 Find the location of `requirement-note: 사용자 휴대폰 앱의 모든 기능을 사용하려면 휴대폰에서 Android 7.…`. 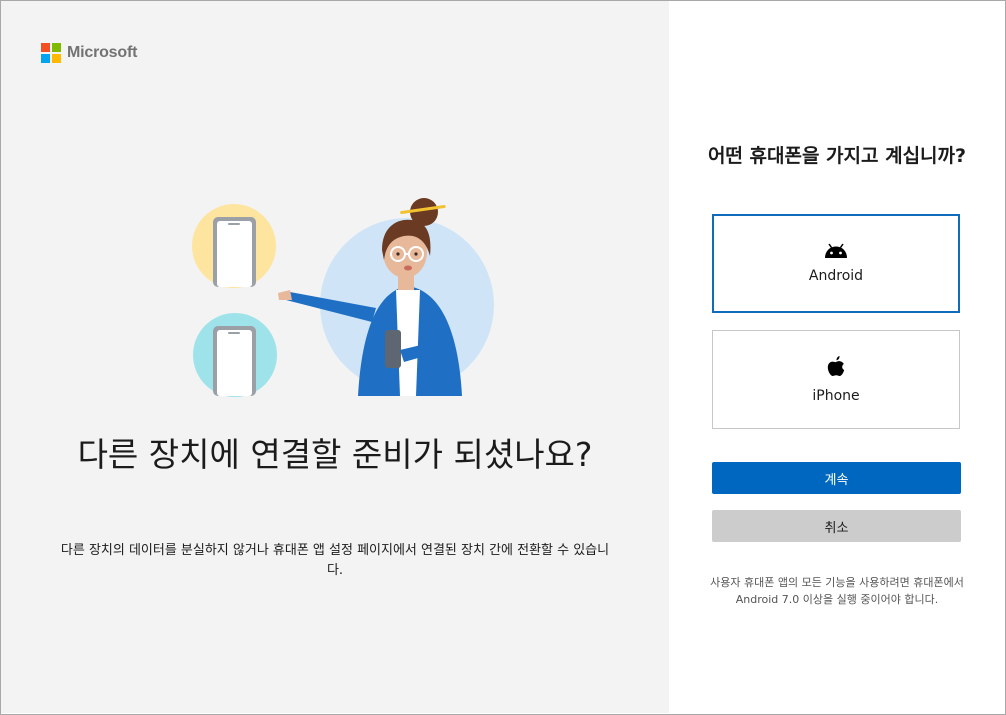

requirement-note: 사용자 휴대폰 앱의 모든 기능을 사용하려면 휴대폰에서 Android 7.… is located at coordinates (837, 591).